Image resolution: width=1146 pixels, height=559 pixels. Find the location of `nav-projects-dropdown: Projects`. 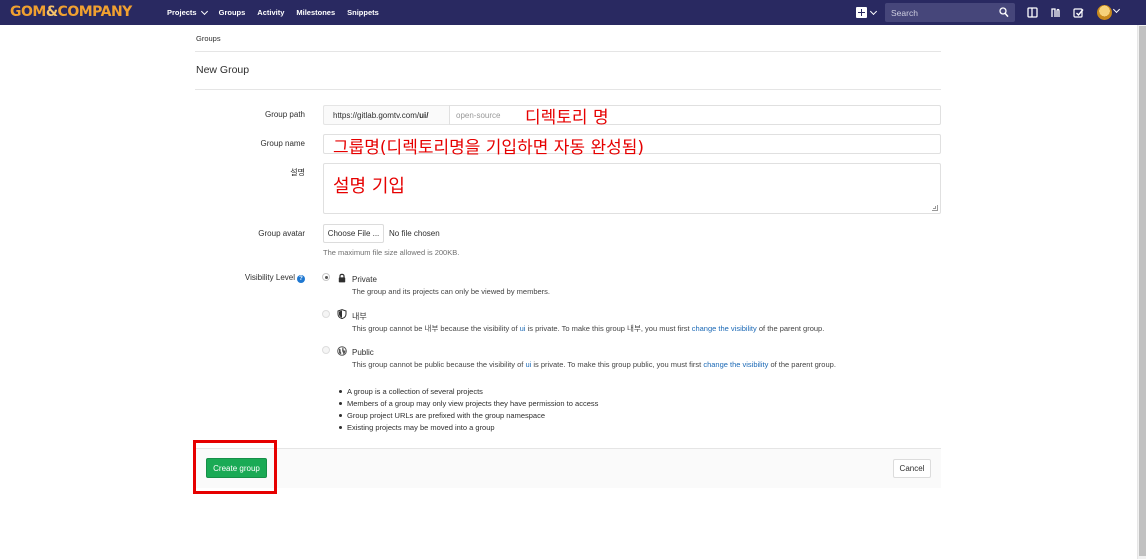

nav-projects-dropdown: Projects is located at coordinates (187, 12).